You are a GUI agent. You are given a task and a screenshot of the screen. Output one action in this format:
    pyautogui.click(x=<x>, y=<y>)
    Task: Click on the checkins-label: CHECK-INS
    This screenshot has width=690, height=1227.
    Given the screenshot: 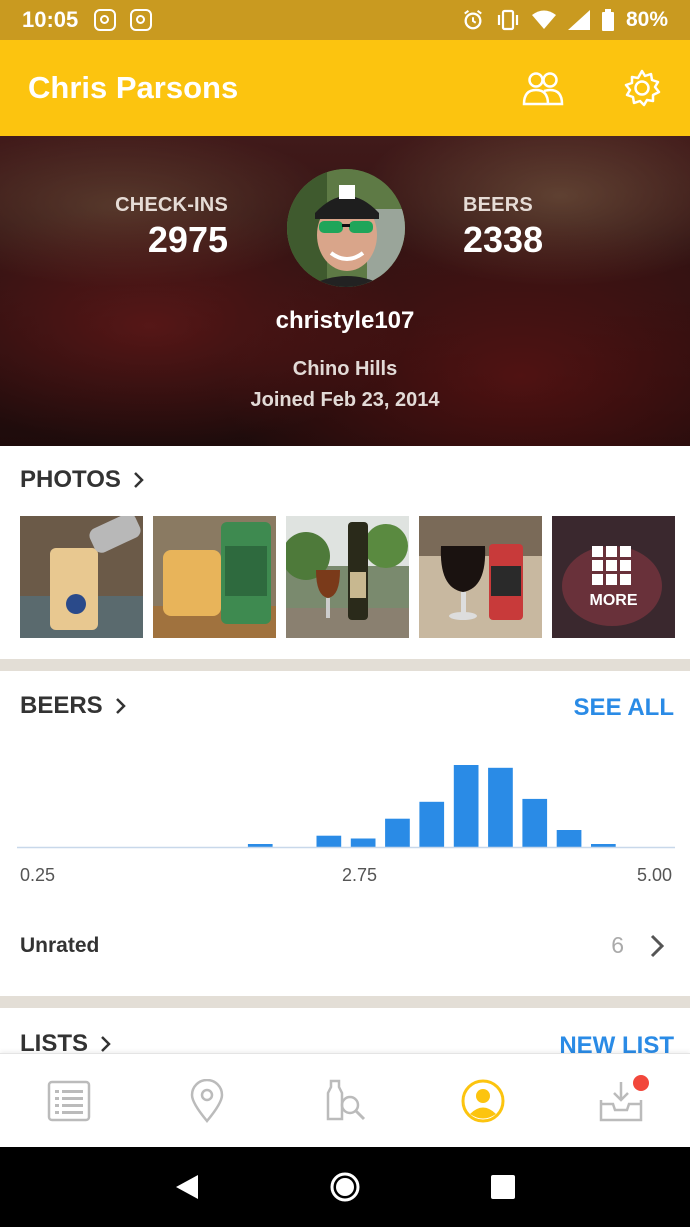 What is the action you would take?
    pyautogui.click(x=171, y=205)
    